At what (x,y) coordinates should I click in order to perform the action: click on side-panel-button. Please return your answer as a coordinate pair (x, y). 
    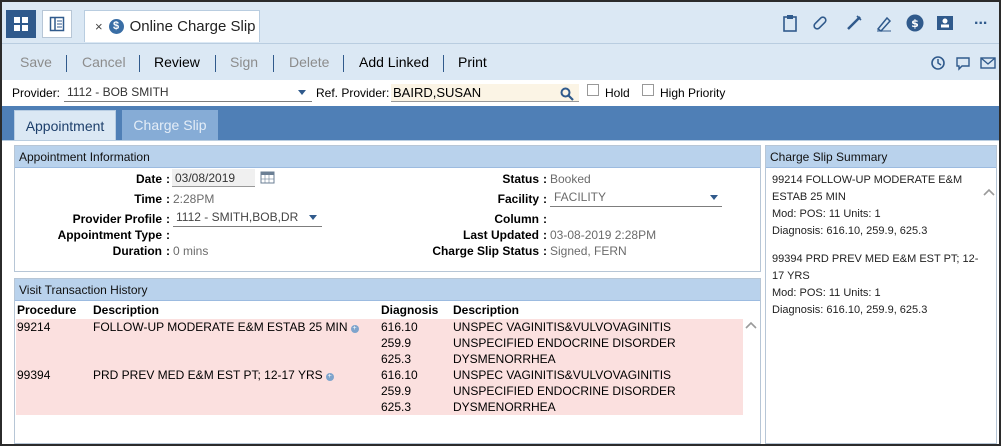
    Looking at the image, I should click on (57, 24).